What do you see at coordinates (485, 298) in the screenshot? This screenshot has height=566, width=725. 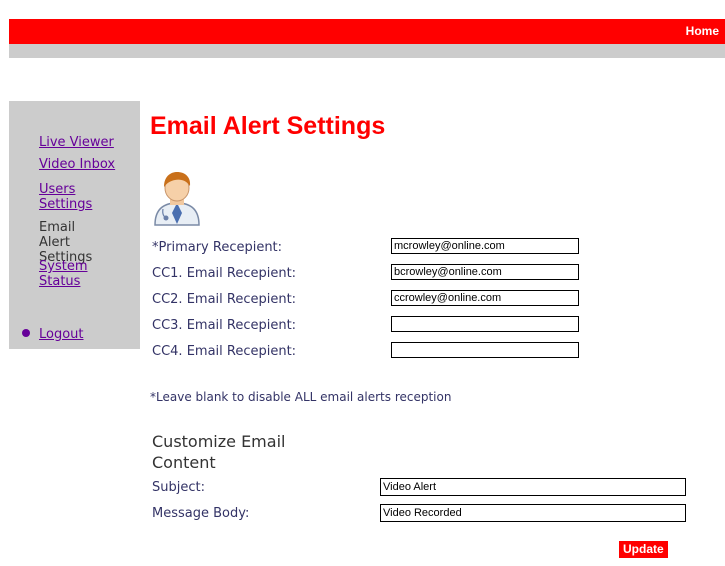 I see `cc2-recipient-field` at bounding box center [485, 298].